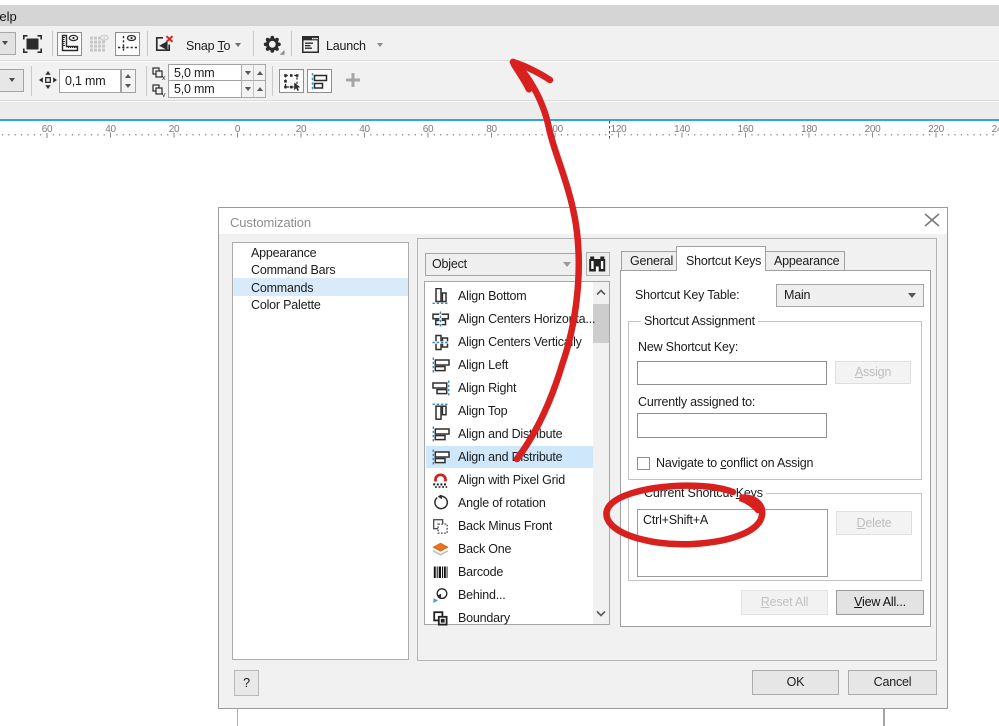 Image resolution: width=999 pixels, height=726 pixels. What do you see at coordinates (164, 77) in the screenshot?
I see `svg-text: x` at bounding box center [164, 77].